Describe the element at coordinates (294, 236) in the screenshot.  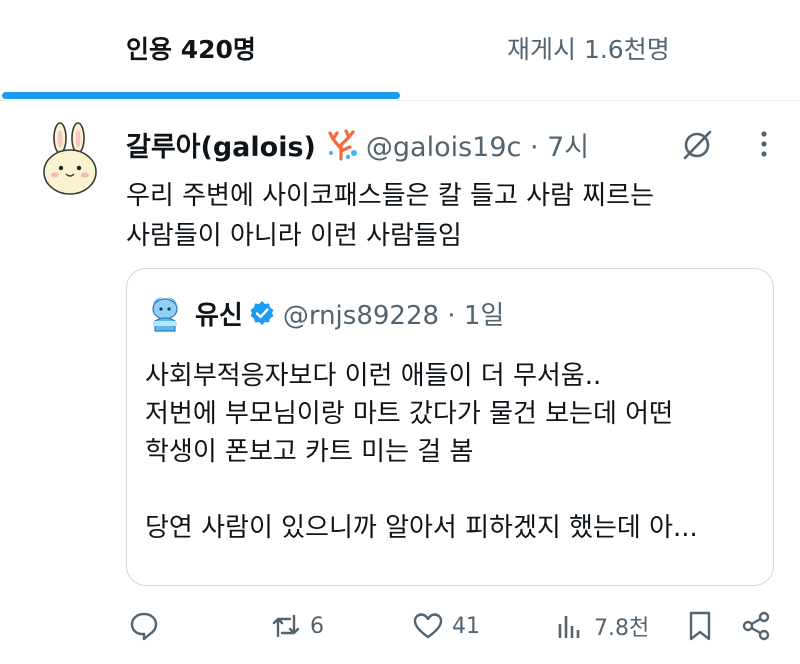
I see `post-text-line: 사람들이 아니라 이런 사람들임` at that location.